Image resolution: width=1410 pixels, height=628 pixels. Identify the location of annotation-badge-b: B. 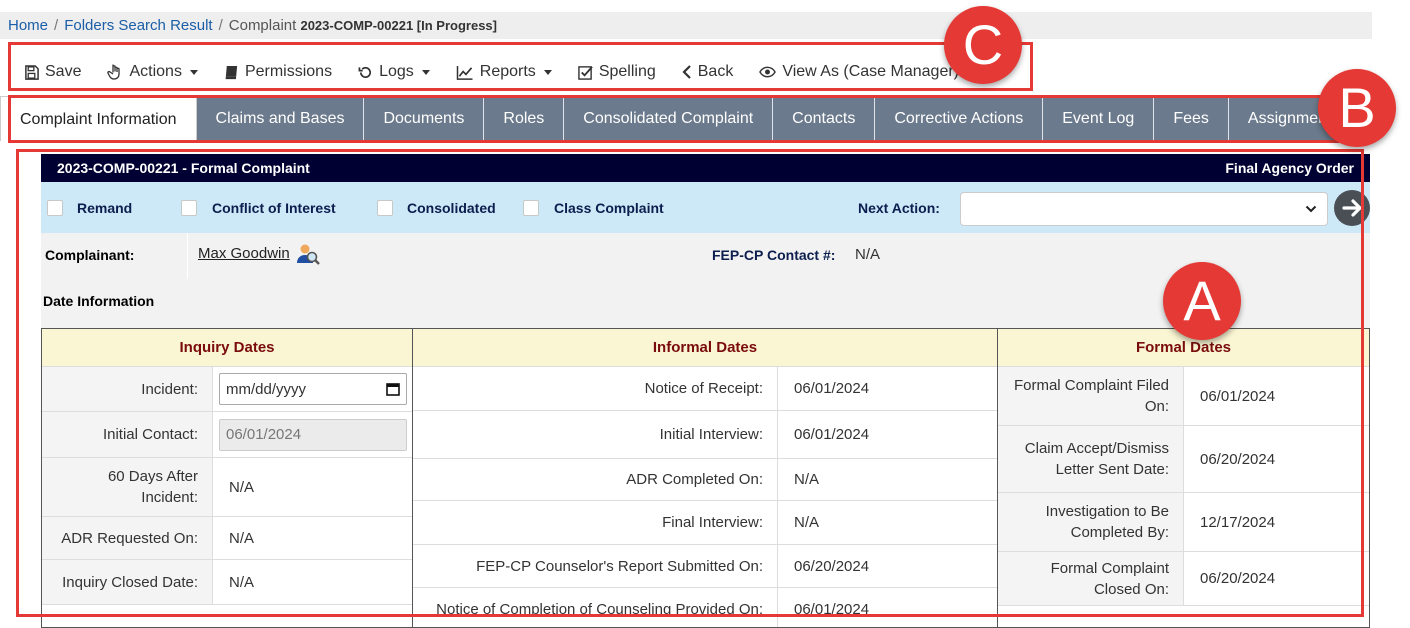
(1357, 108).